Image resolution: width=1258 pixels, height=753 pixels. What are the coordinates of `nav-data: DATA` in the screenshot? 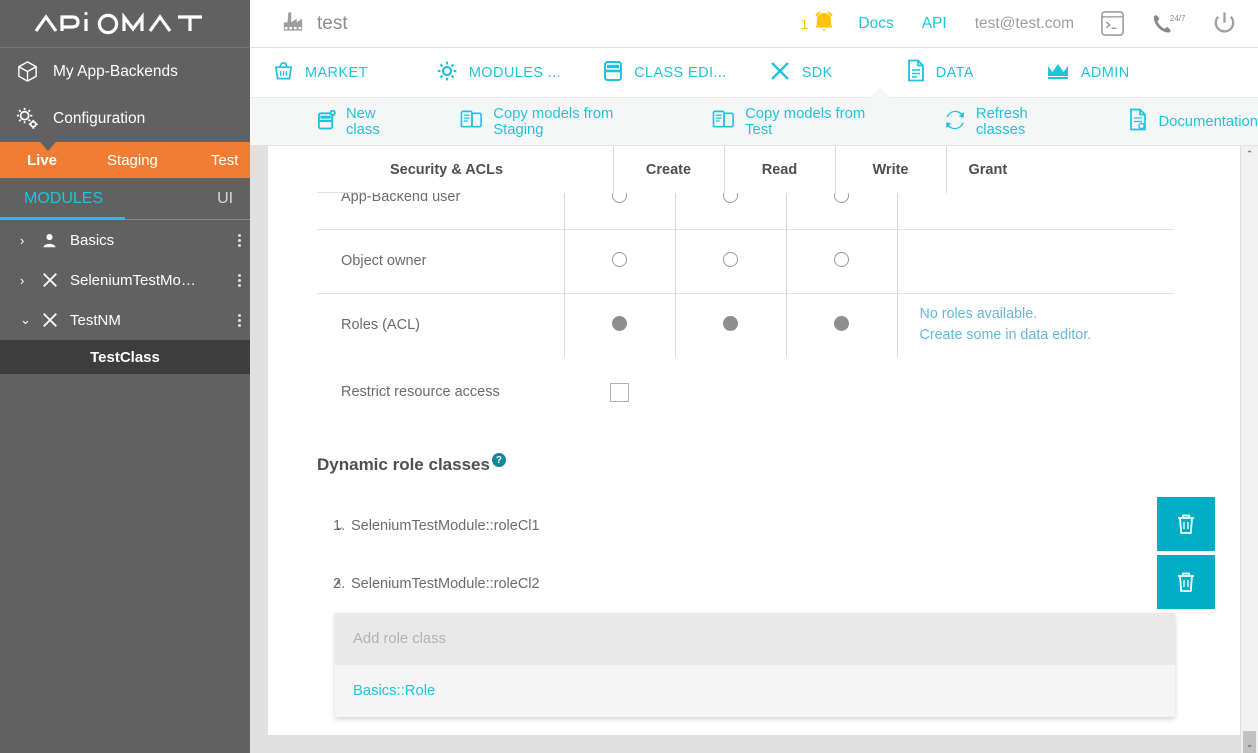 It's located at (940, 73).